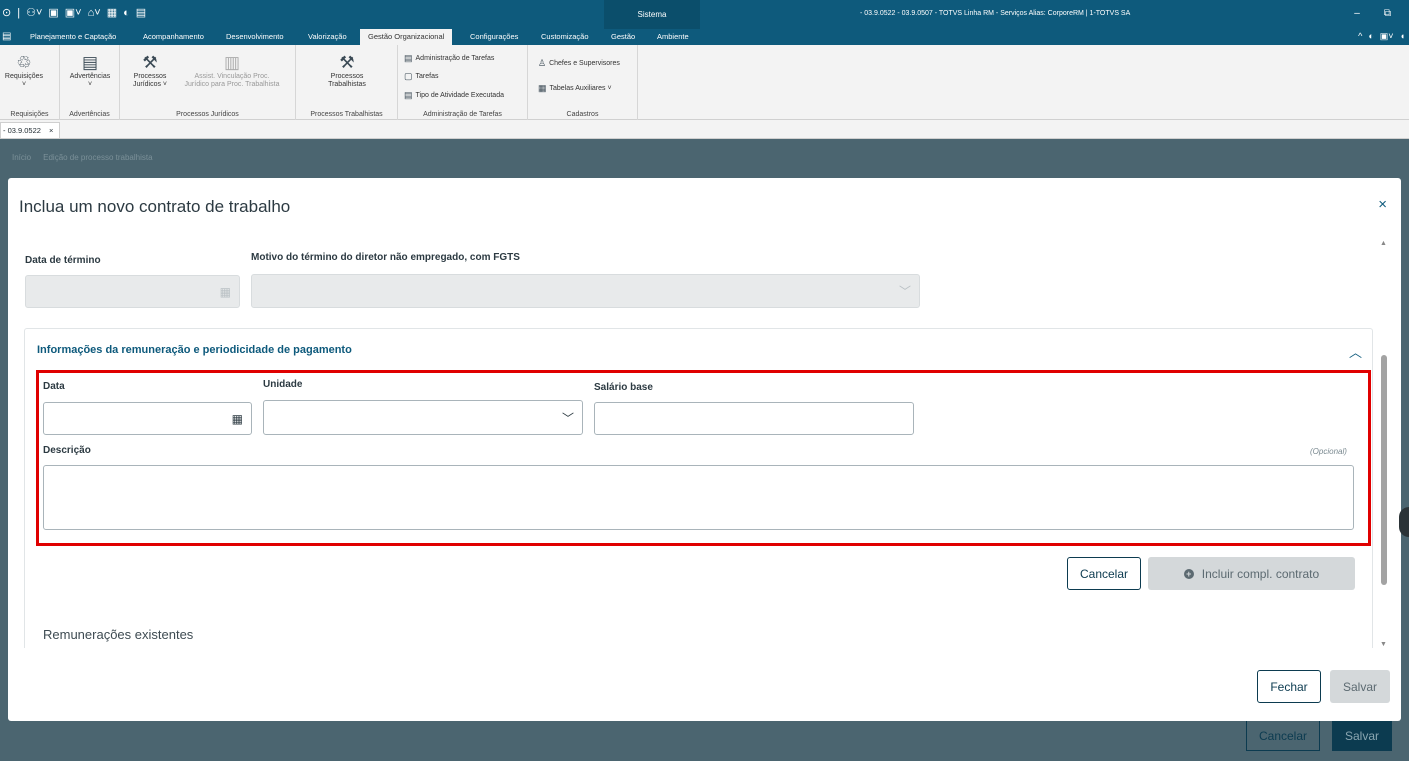  What do you see at coordinates (623, 37) in the screenshot?
I see `menu-gestao: Gestão` at bounding box center [623, 37].